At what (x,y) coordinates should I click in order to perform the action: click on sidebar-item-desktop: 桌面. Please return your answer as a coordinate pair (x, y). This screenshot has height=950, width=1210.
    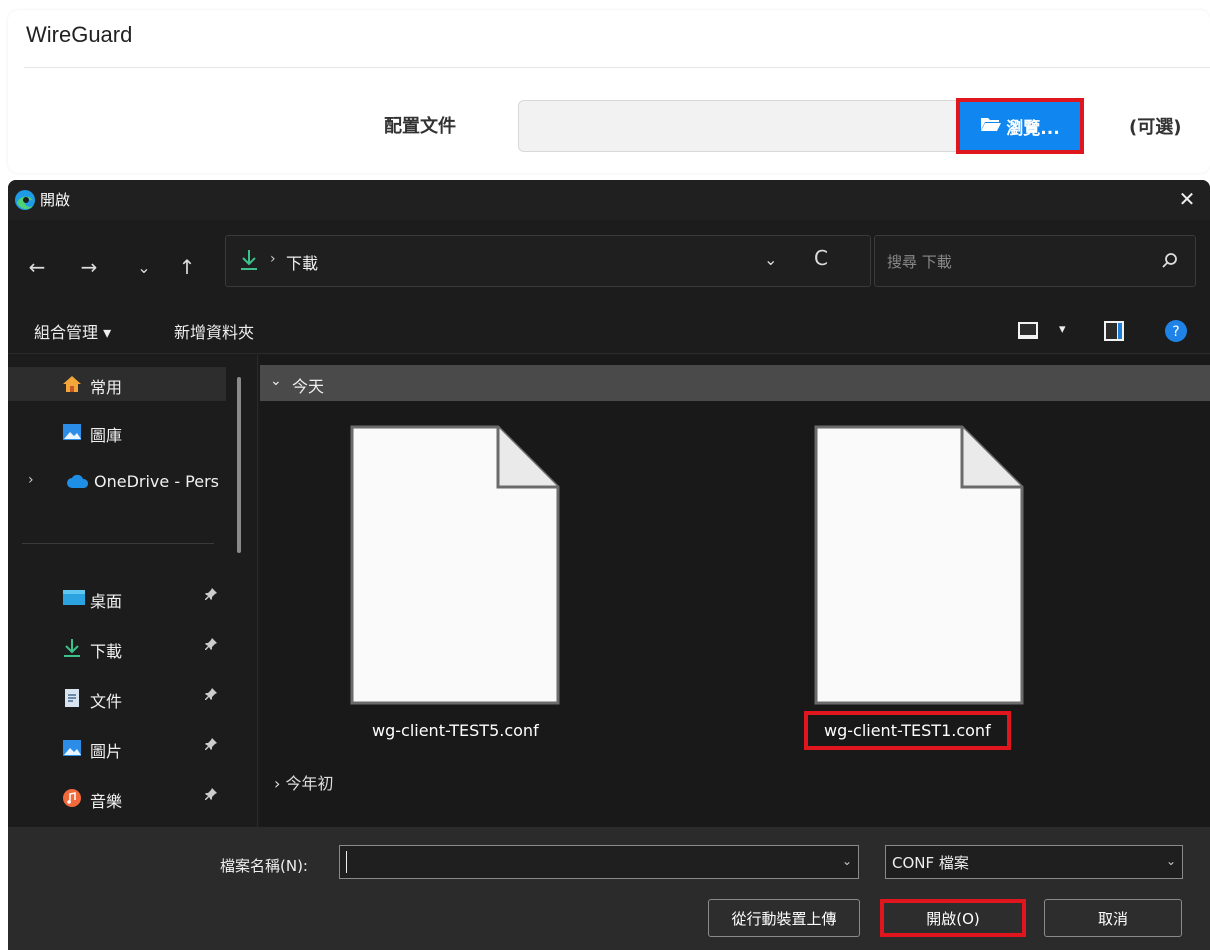
    Looking at the image, I should click on (117, 598).